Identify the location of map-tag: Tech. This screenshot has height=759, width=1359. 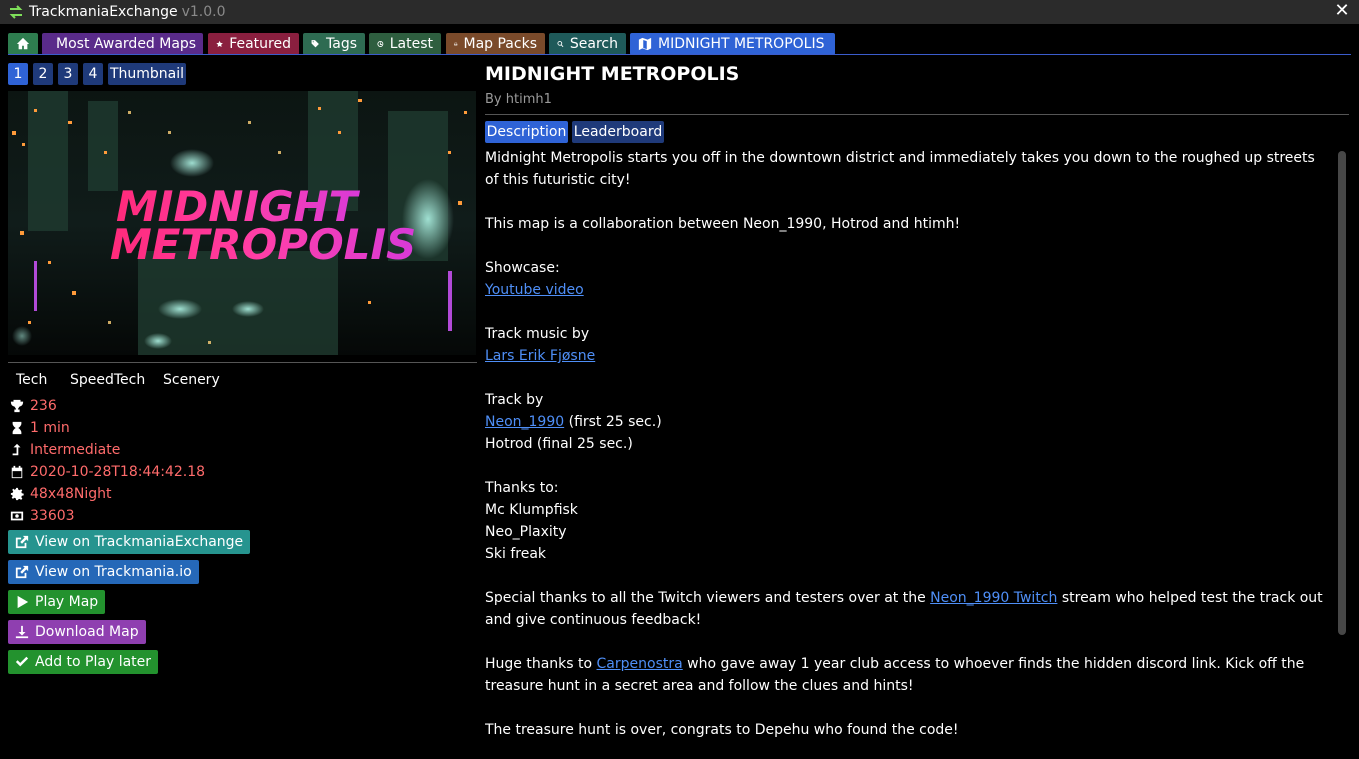
(32, 380).